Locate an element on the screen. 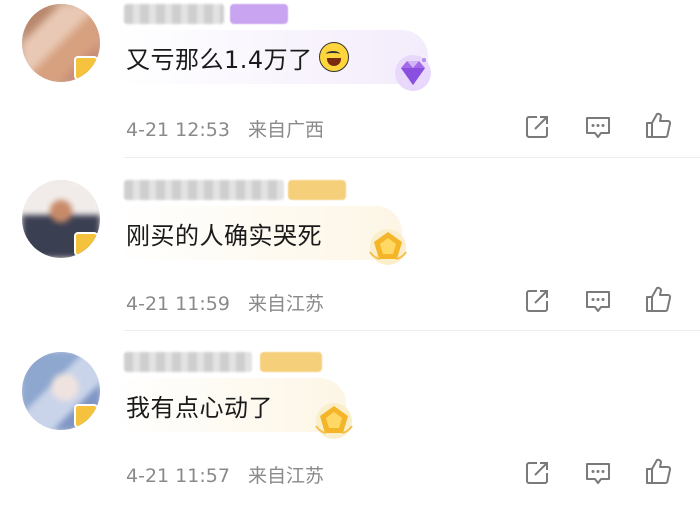  comment-meta: 4-21 11:59 来自江苏 is located at coordinates (225, 302).